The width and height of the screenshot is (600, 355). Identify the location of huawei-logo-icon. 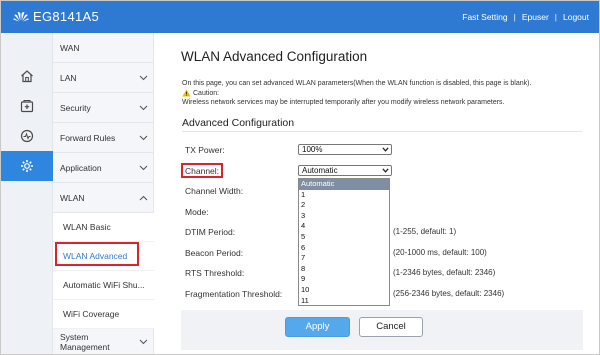
(21, 16).